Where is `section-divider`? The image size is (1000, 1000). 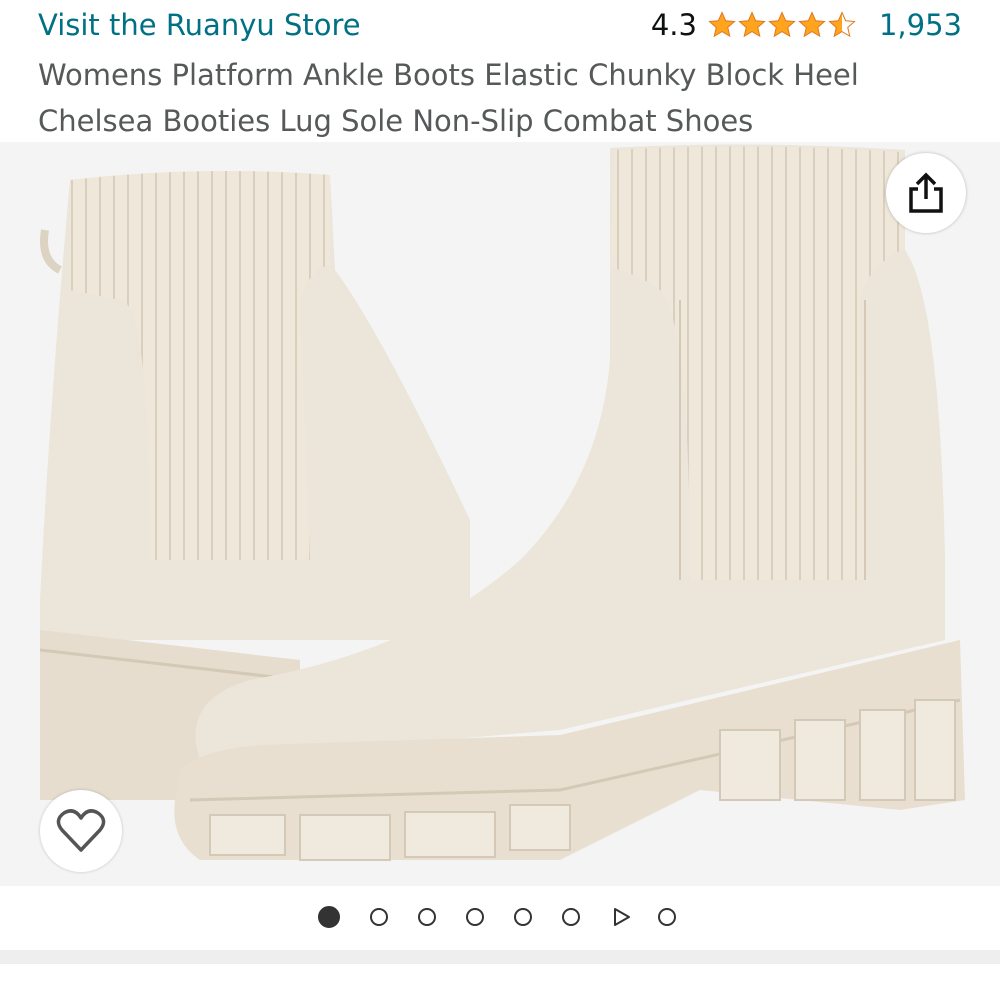 section-divider is located at coordinates (500, 957).